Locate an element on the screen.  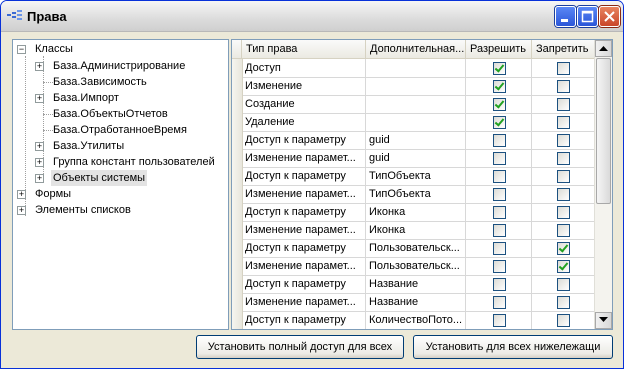
table-row: Изменение парамет... ТипОбъекта is located at coordinates (413, 194).